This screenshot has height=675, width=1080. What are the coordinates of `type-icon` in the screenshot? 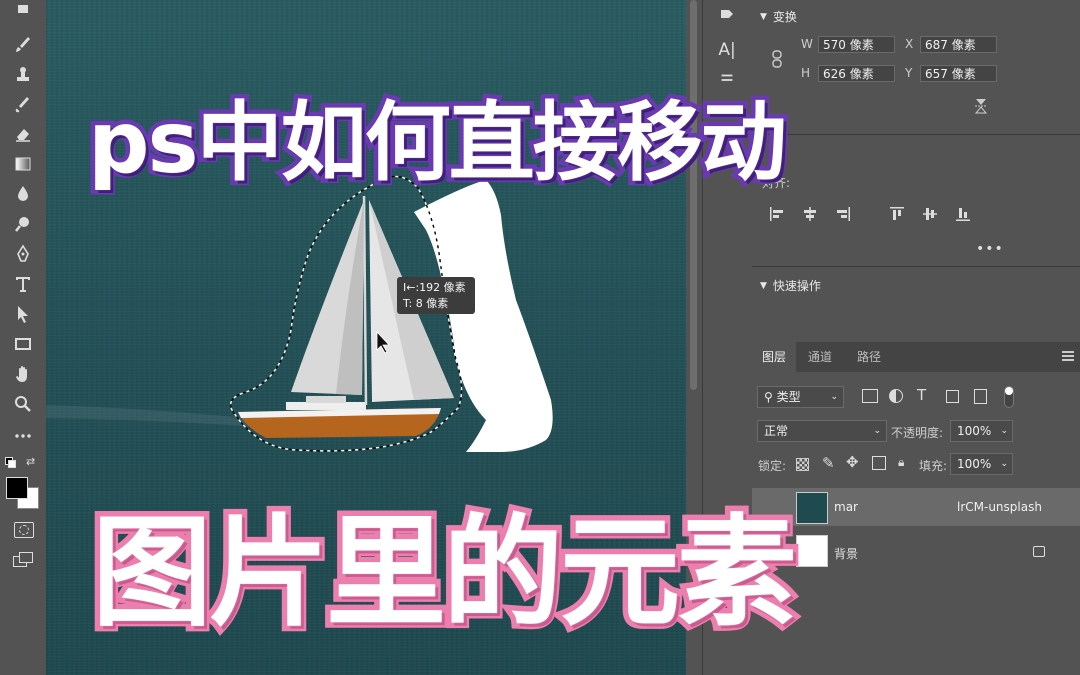 It's located at (23, 284).